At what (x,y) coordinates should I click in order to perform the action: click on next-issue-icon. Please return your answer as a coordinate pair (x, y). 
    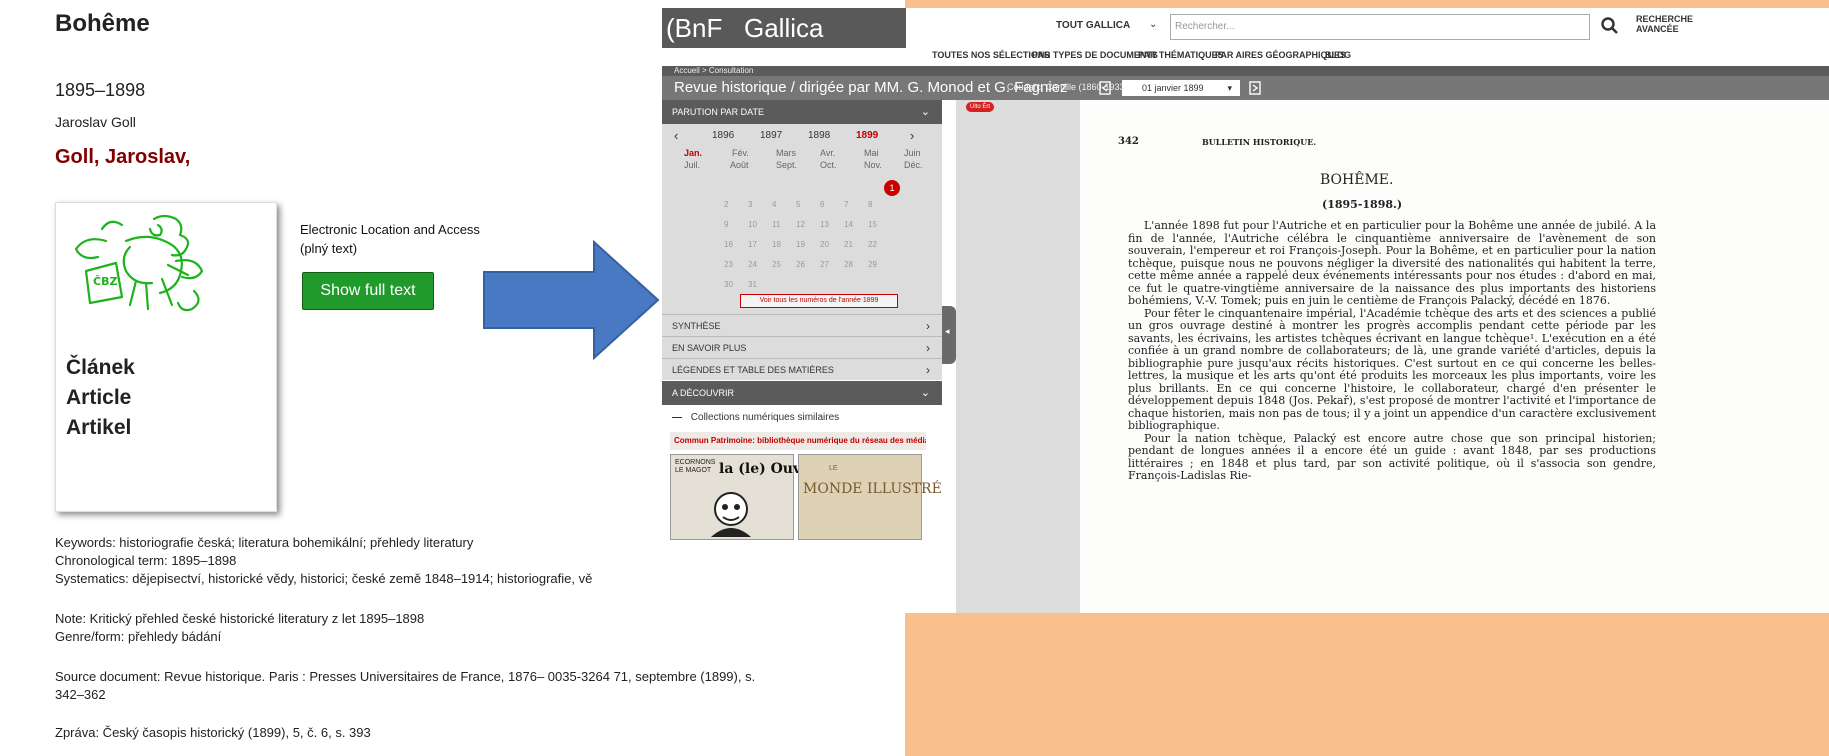
    Looking at the image, I should click on (1255, 88).